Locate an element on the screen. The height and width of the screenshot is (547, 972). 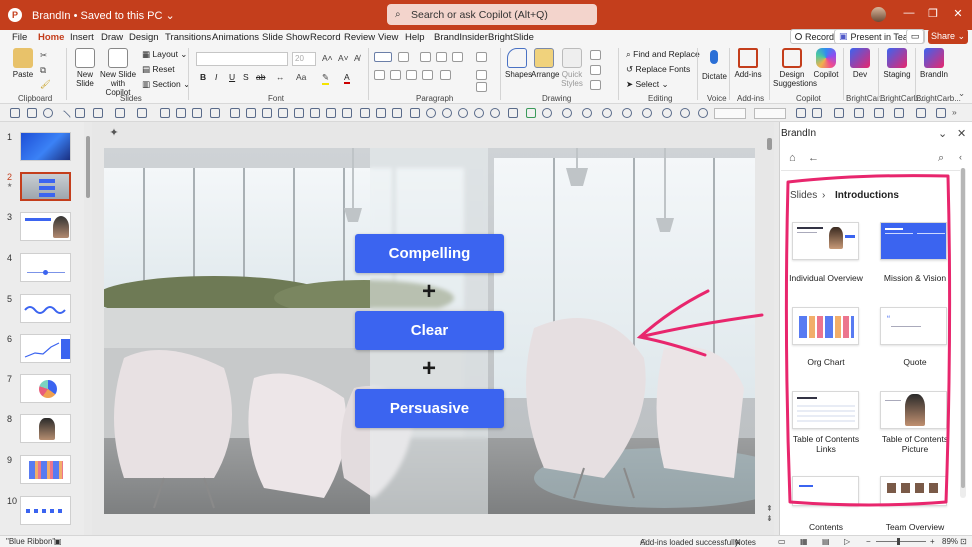
document-title: BrandIn • Saved to this PC ⌄ is located at coordinates (103, 15).